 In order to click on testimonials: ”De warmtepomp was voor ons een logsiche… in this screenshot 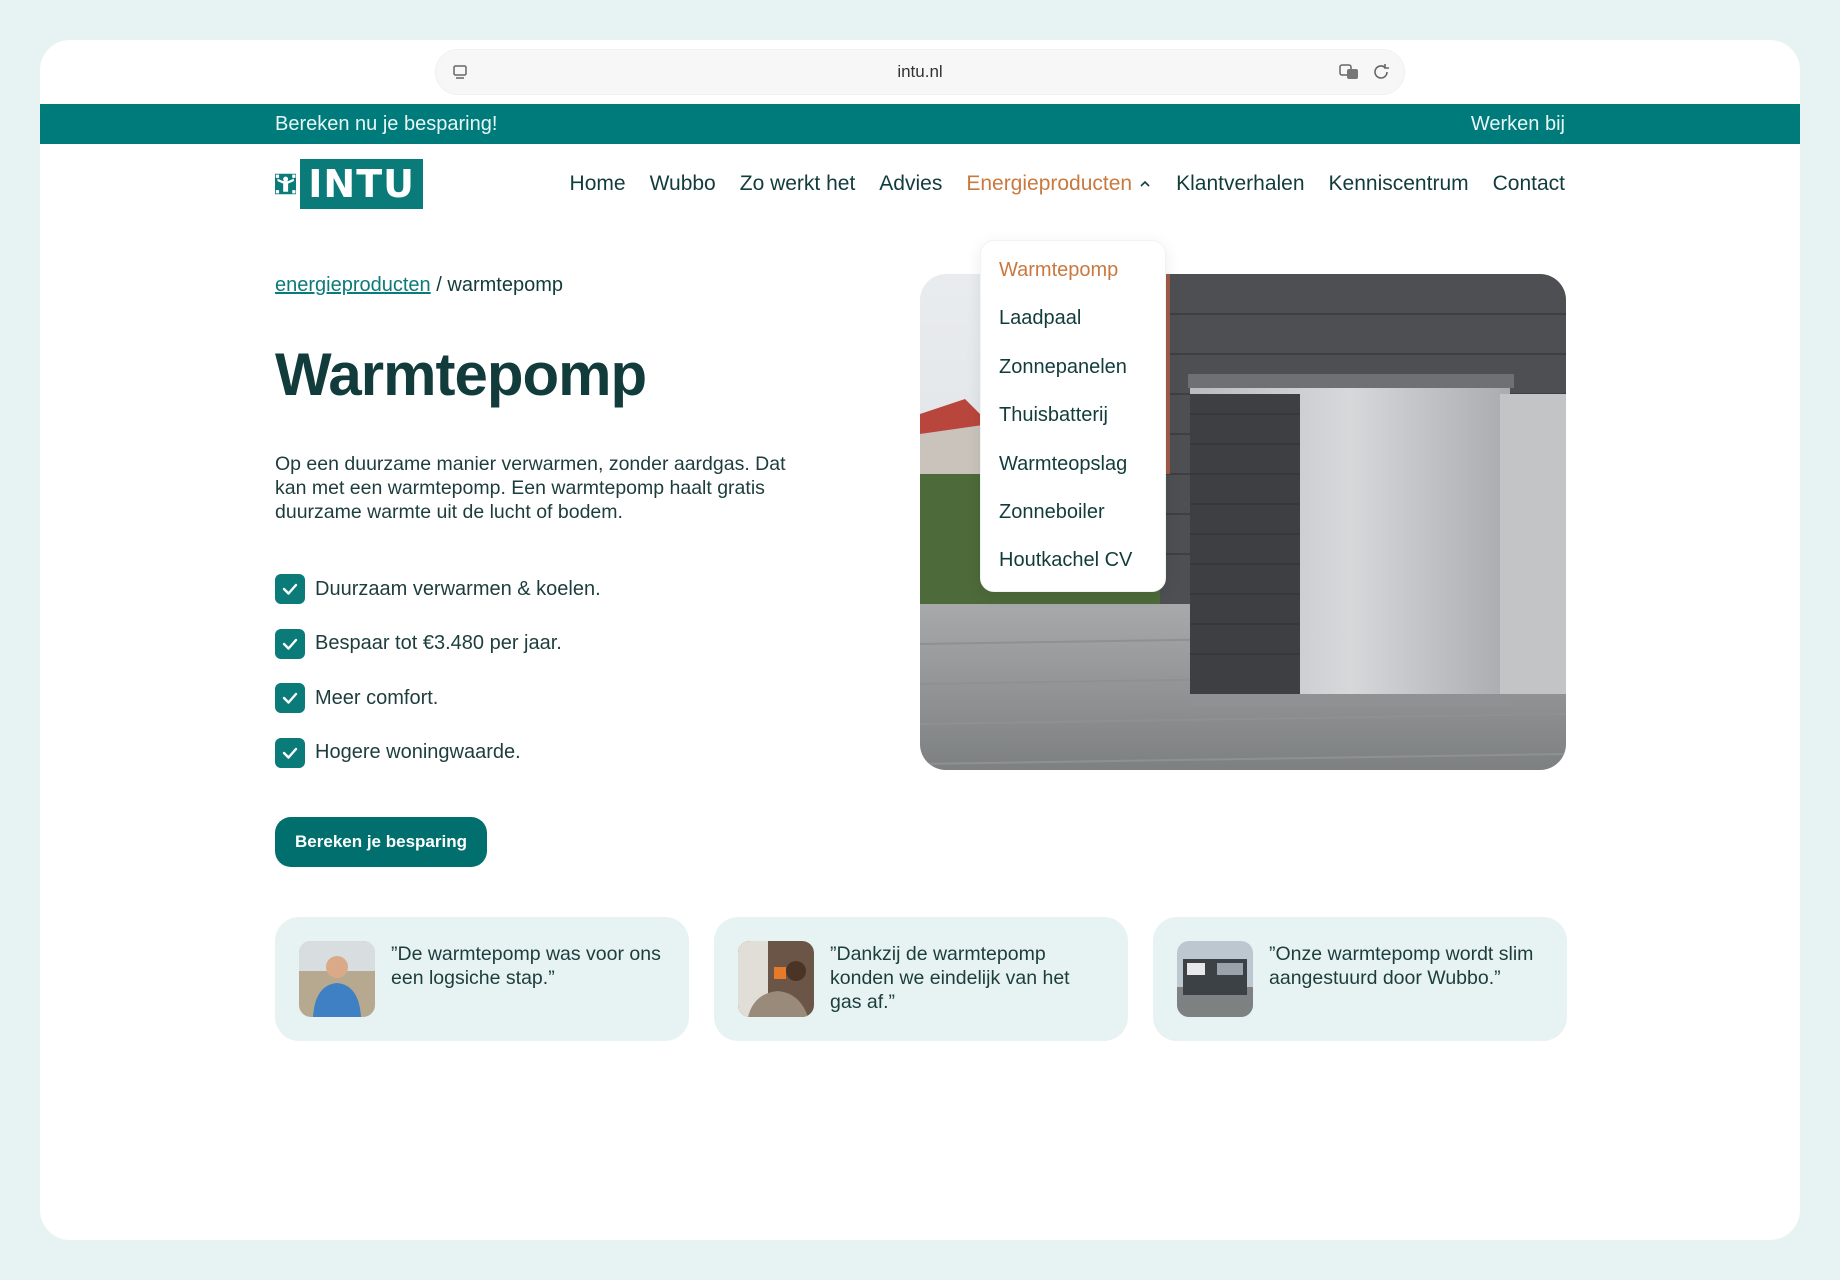, I will do `click(921, 979)`.